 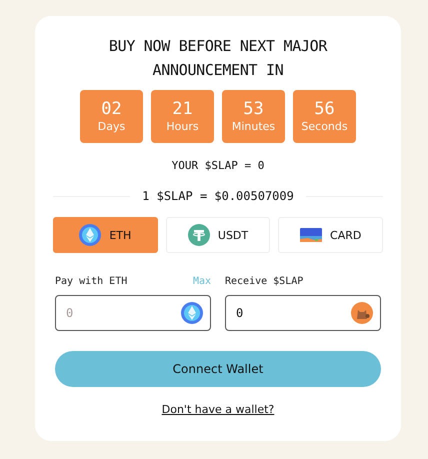 I want to click on no-wallet-link: Don't have a wallet?, so click(x=218, y=409).